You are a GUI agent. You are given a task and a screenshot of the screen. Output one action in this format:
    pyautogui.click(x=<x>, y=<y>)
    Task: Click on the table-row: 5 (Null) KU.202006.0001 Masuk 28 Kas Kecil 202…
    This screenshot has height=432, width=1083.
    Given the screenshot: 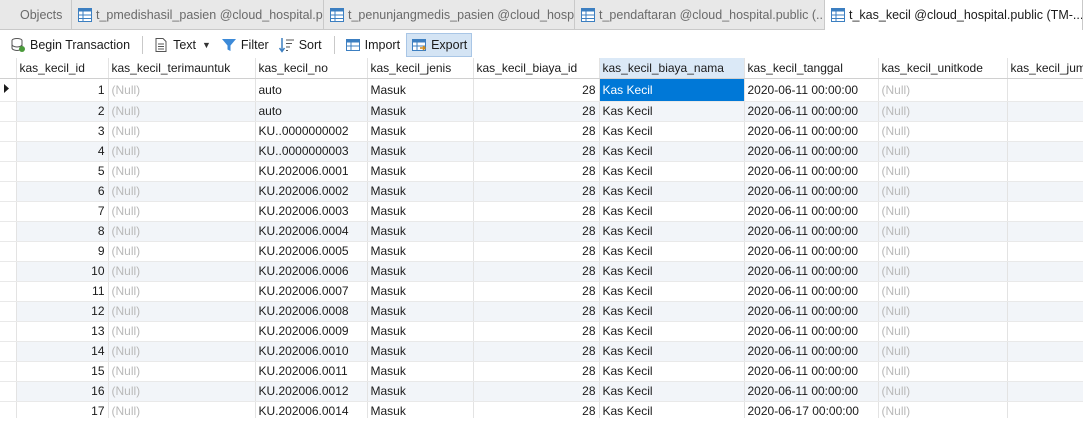 What is the action you would take?
    pyautogui.click(x=541, y=171)
    